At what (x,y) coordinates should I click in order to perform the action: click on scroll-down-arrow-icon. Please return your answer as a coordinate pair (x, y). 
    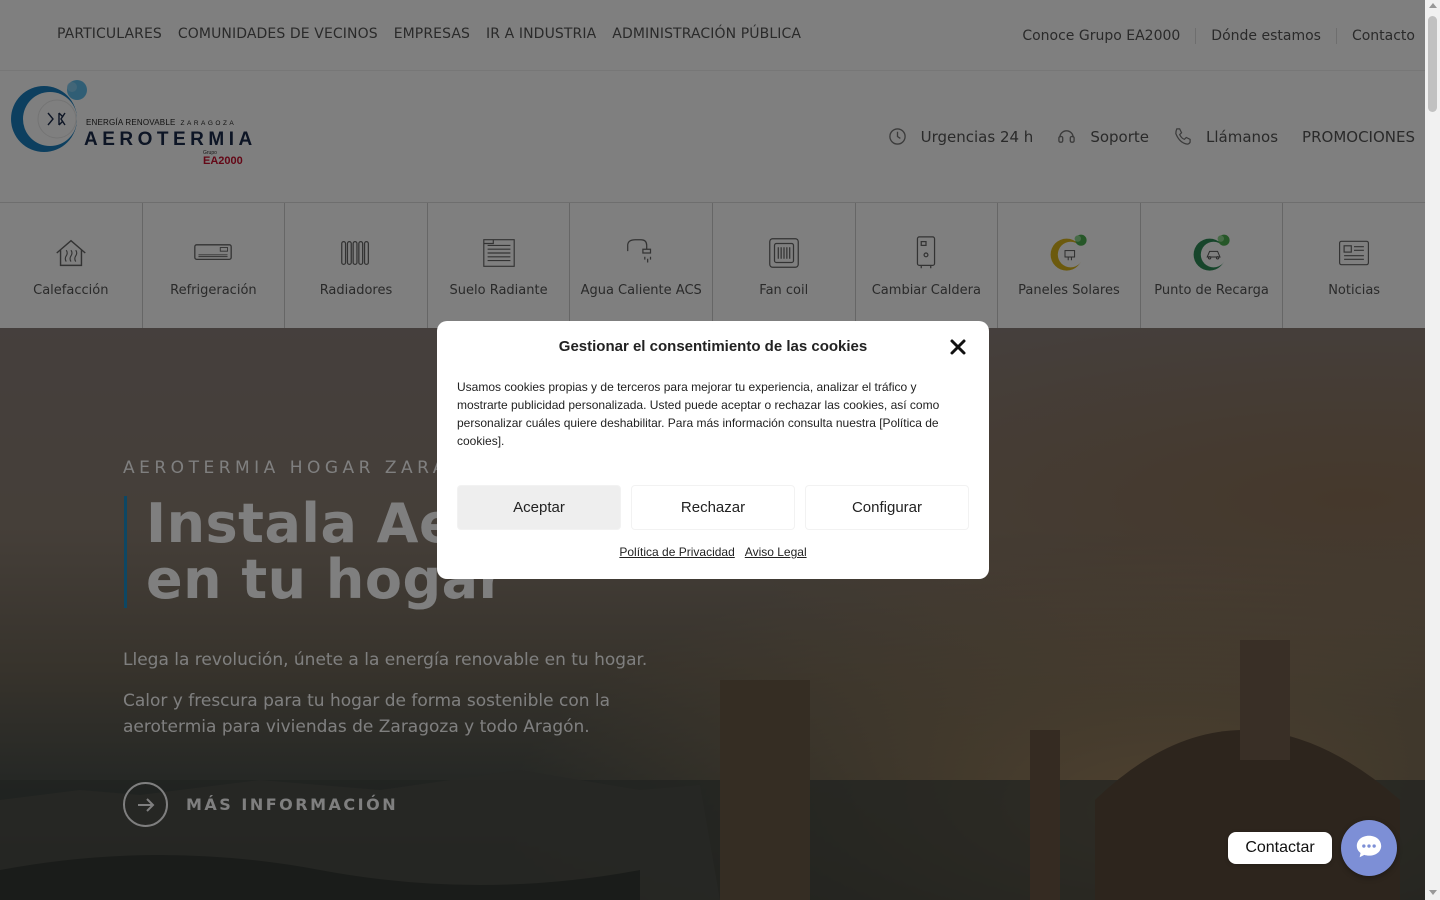
    Looking at the image, I should click on (1433, 892).